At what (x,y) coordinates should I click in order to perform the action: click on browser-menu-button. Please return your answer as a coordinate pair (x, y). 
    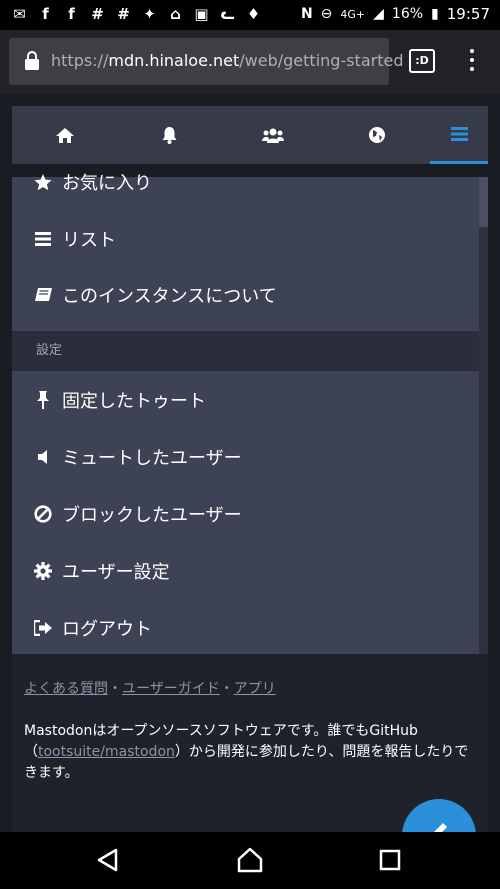
    Looking at the image, I should click on (472, 61).